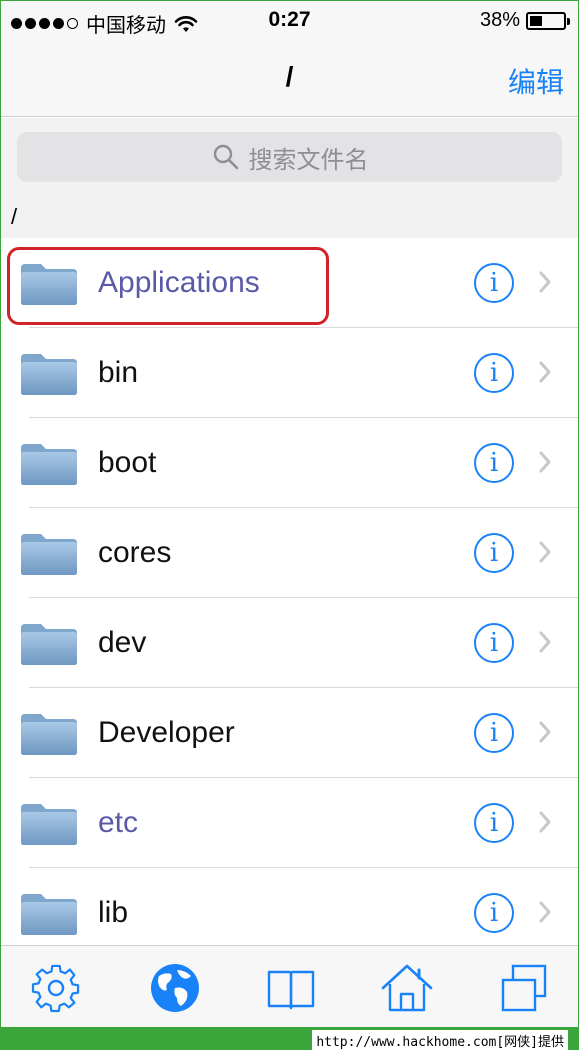 The height and width of the screenshot is (1050, 579). Describe the element at coordinates (289, 643) in the screenshot. I see `file-row-dev: dev i` at that location.